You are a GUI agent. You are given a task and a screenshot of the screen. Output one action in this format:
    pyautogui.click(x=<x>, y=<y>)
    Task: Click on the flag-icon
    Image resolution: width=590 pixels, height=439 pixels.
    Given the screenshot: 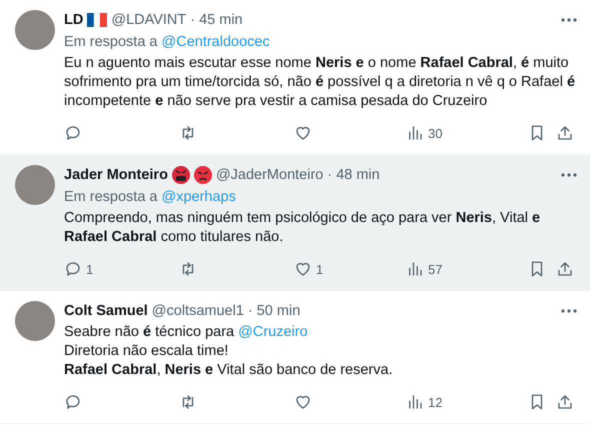 What is the action you would take?
    pyautogui.click(x=97, y=20)
    